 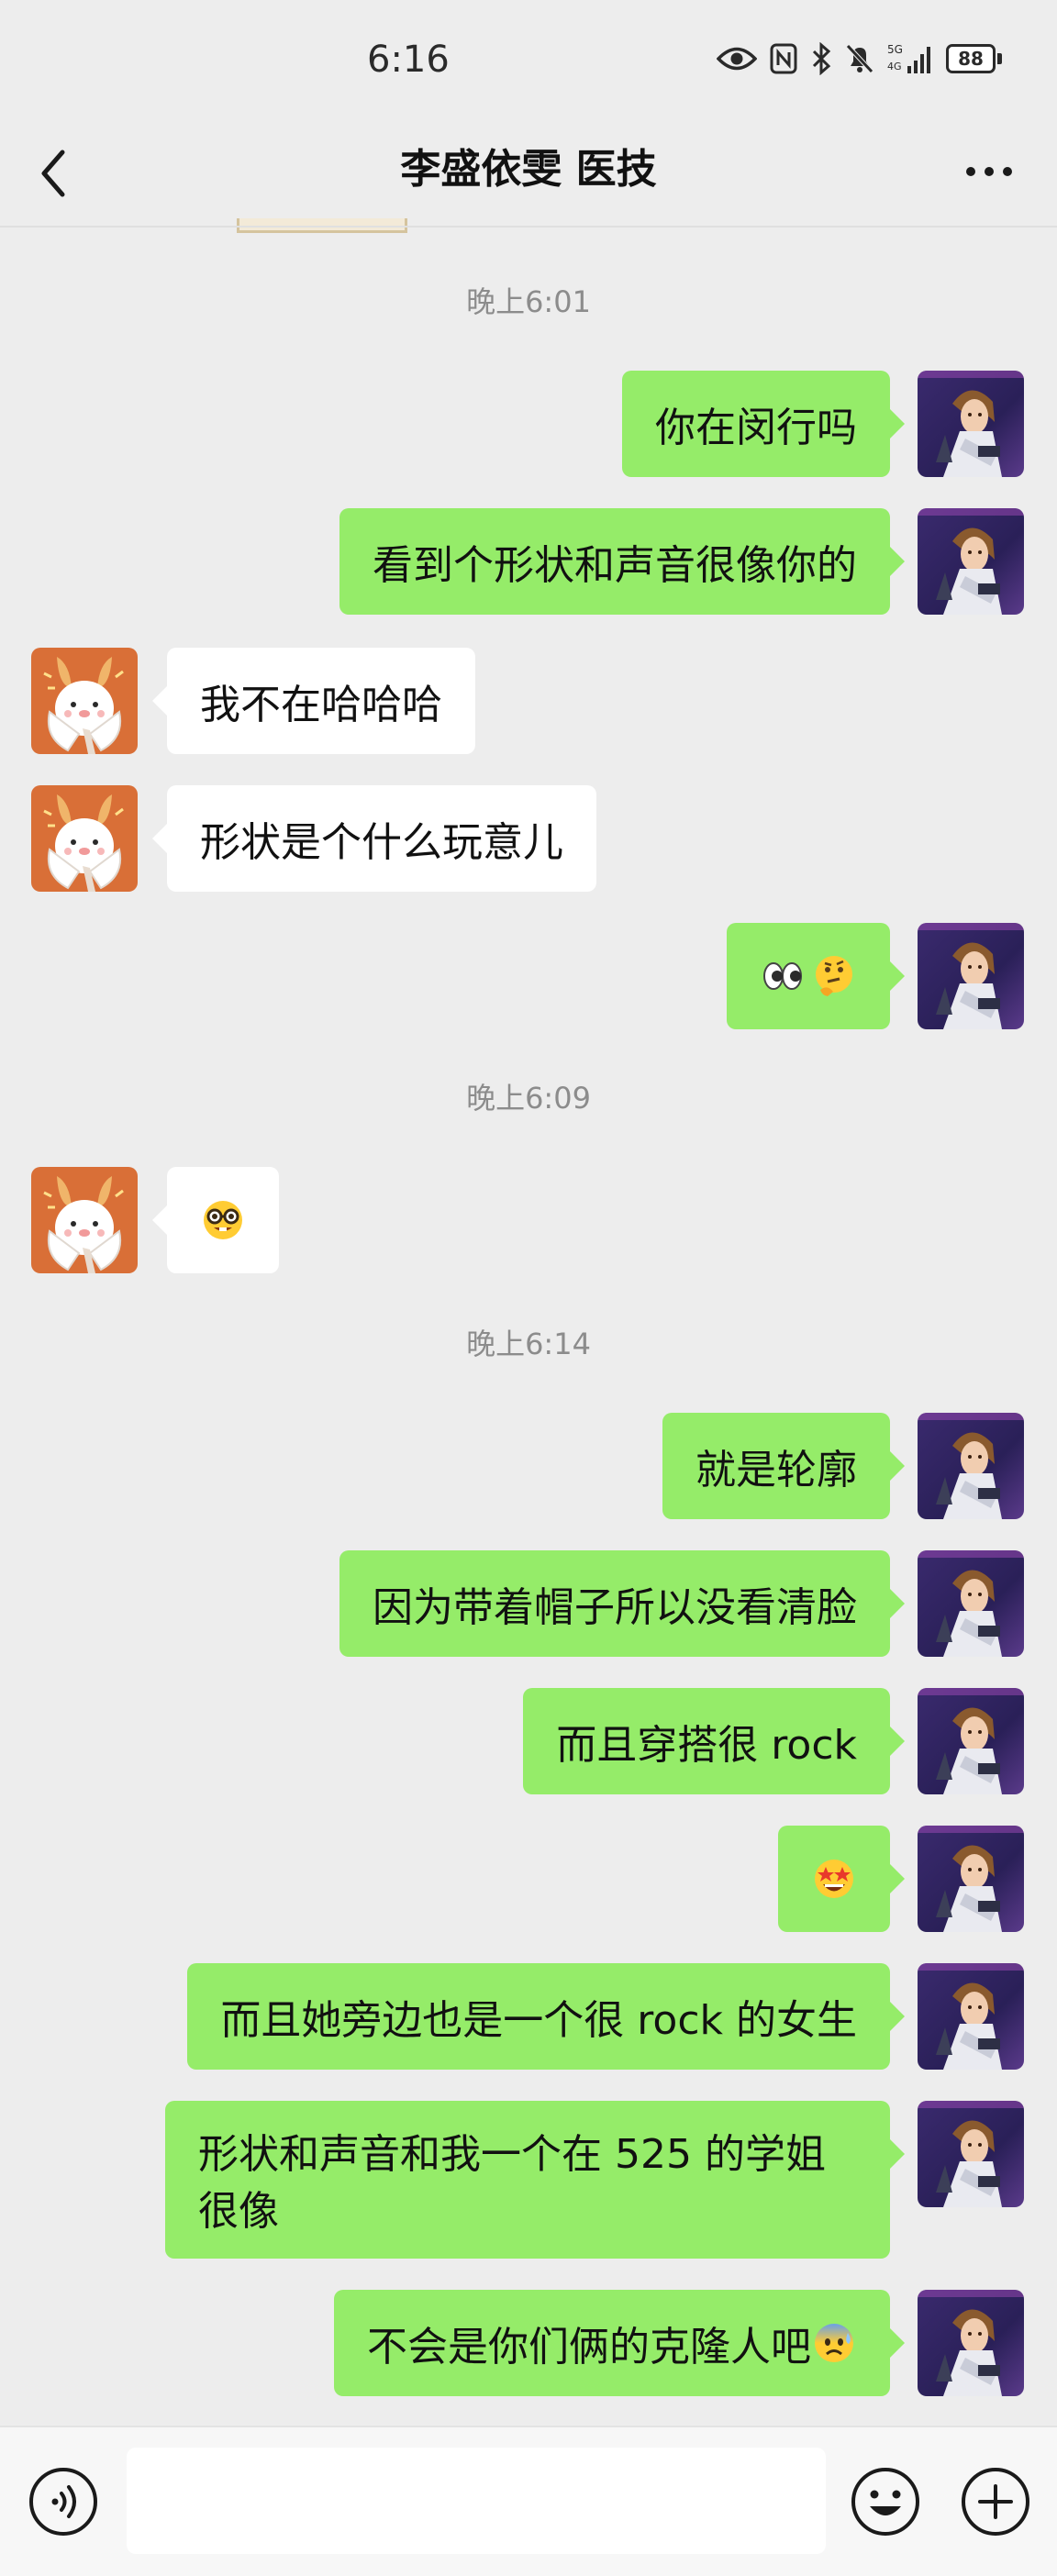 What do you see at coordinates (546, 2016) in the screenshot?
I see `message-bubble-sent: 而且她旁边也是一个很 rock 的女生` at bounding box center [546, 2016].